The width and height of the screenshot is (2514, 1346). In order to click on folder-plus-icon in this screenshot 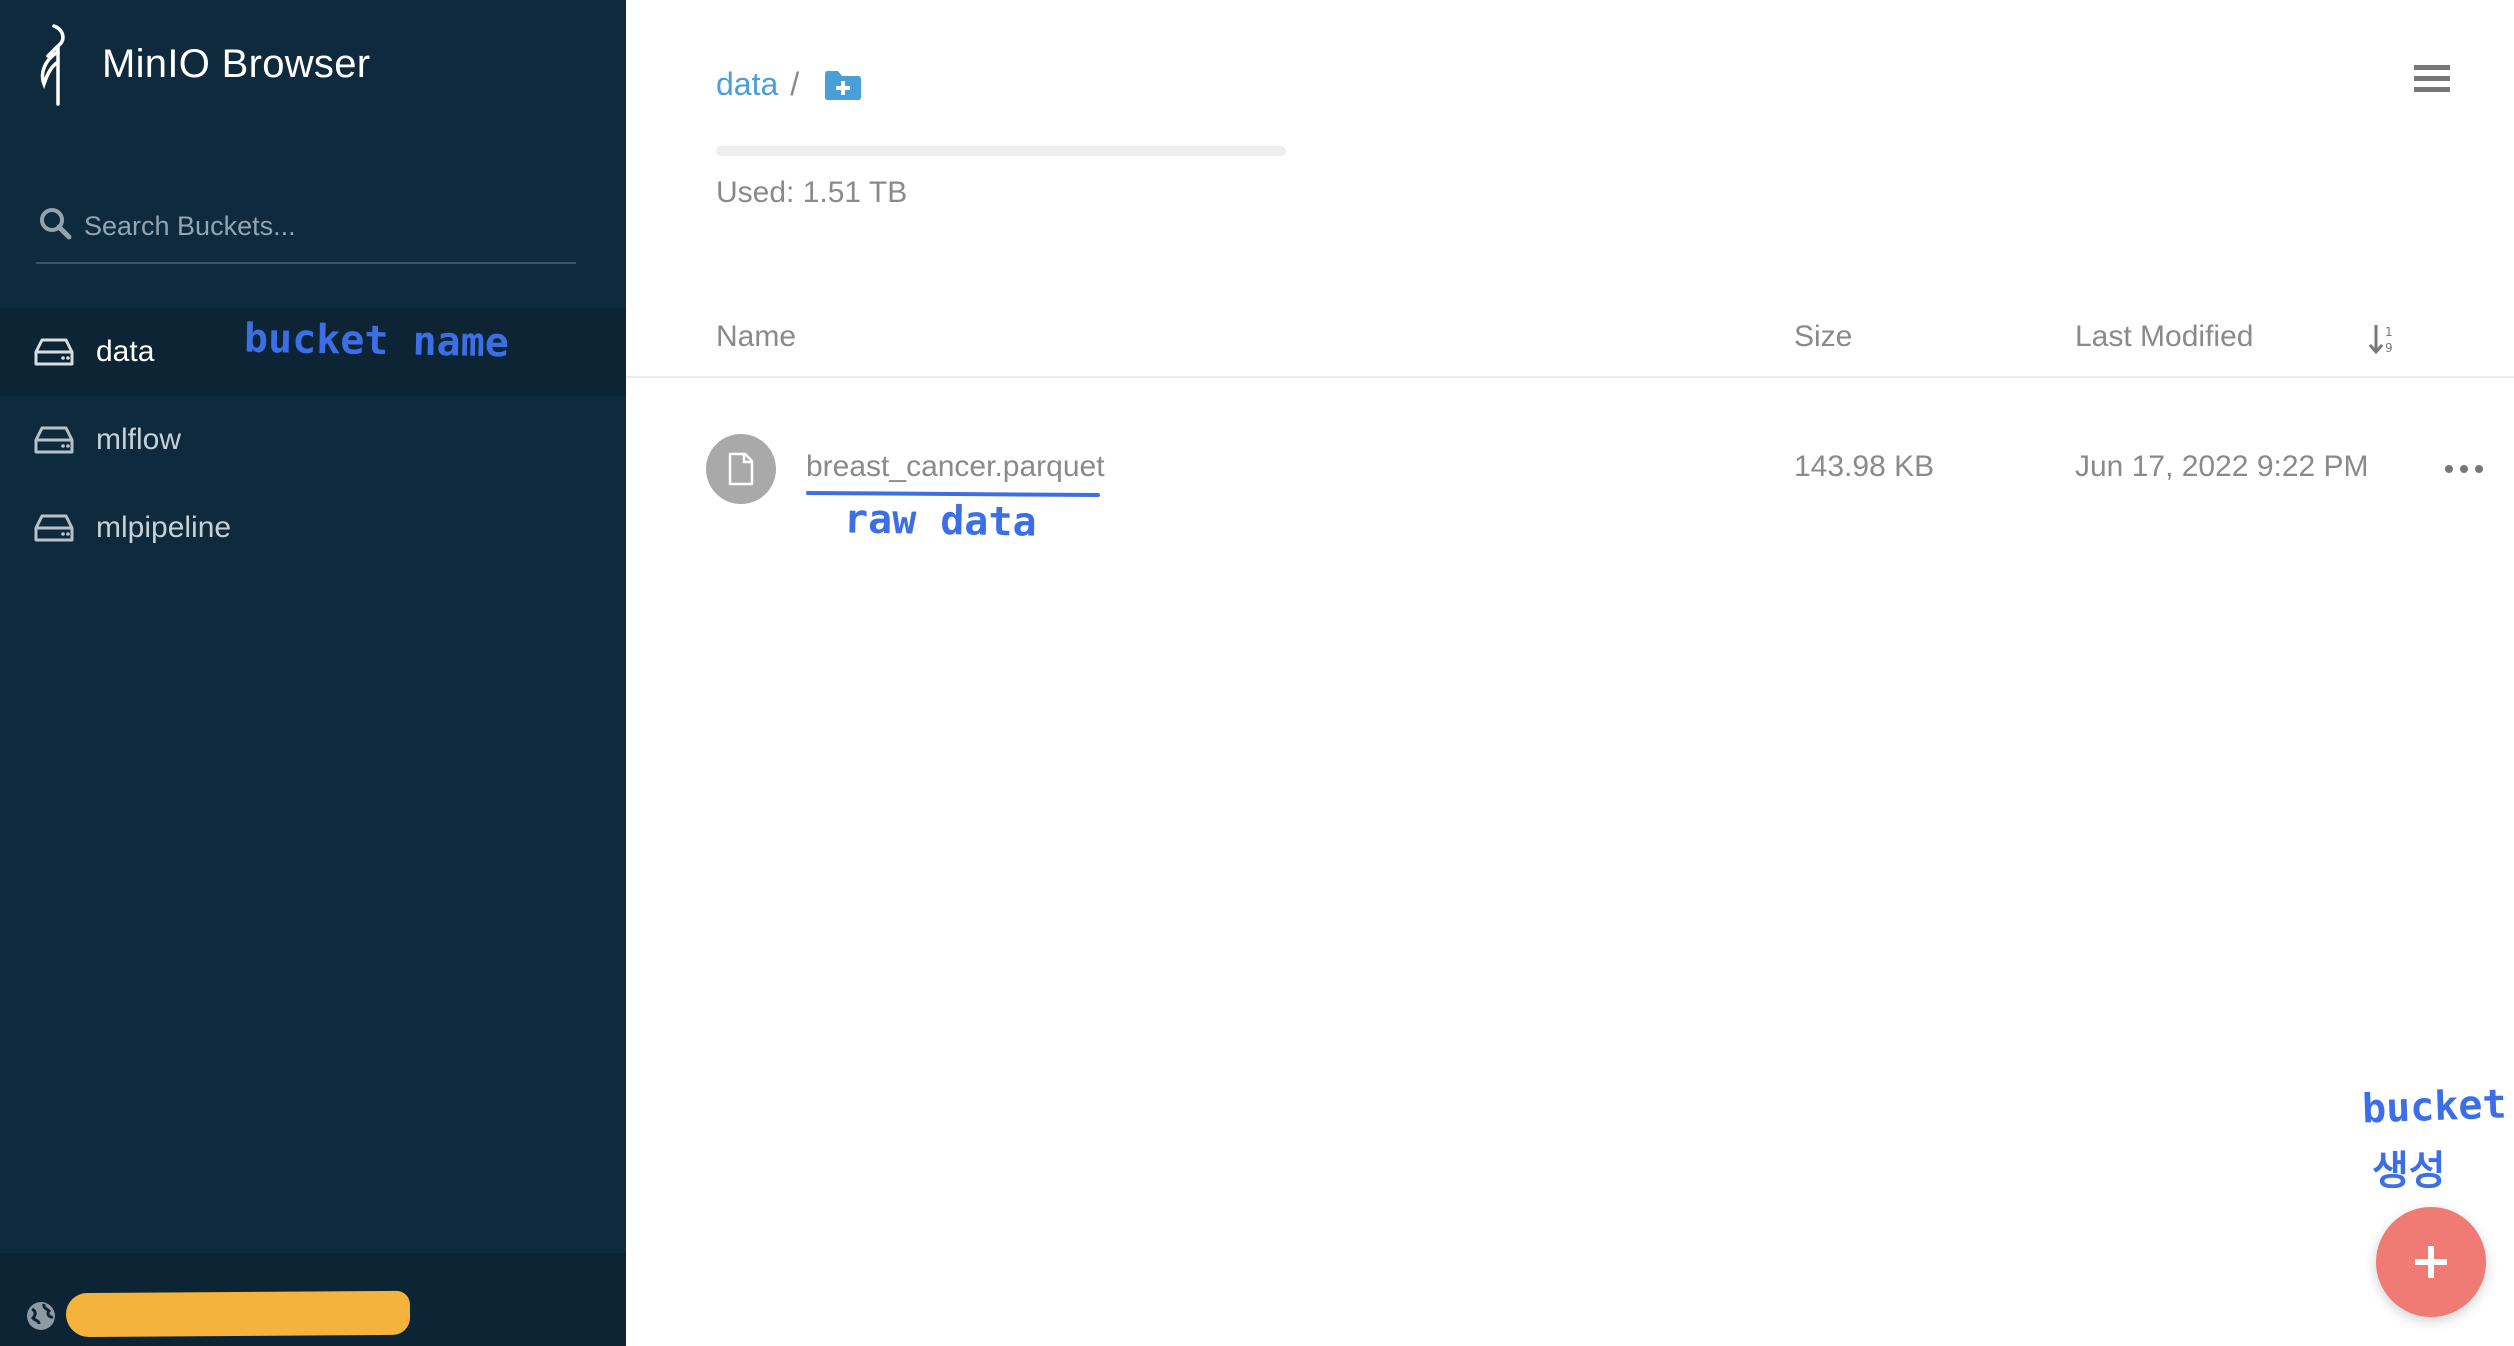, I will do `click(843, 85)`.